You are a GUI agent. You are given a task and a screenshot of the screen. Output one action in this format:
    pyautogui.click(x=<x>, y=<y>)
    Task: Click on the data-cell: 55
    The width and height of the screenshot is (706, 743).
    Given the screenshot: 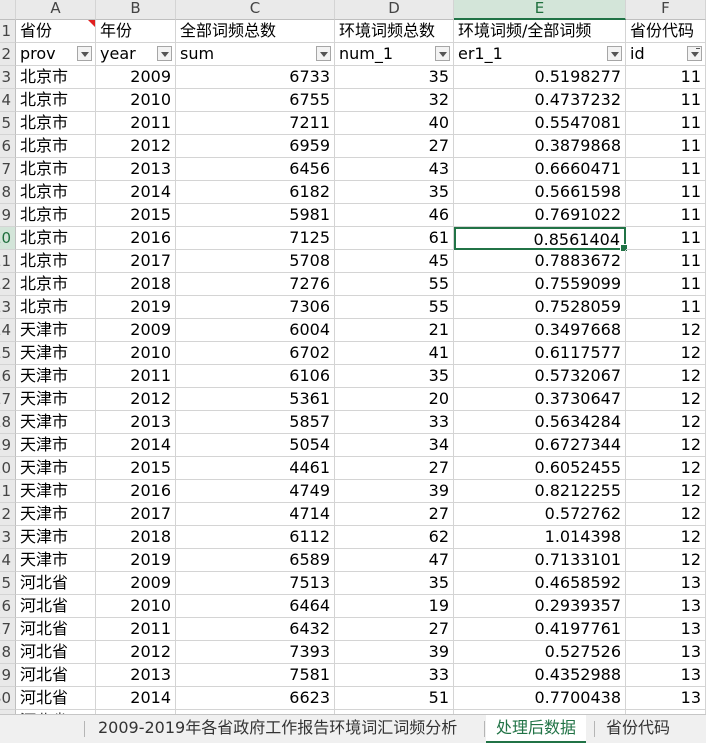 What is the action you would take?
    pyautogui.click(x=394, y=307)
    